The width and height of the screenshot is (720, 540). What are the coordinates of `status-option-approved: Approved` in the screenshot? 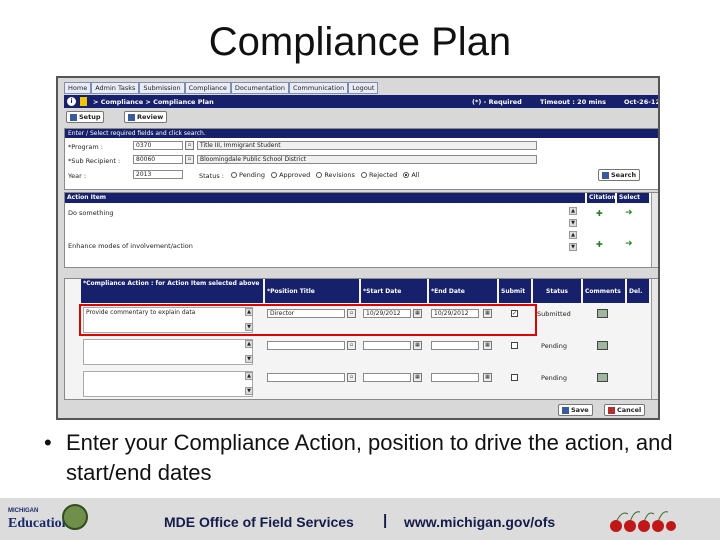 It's located at (295, 175).